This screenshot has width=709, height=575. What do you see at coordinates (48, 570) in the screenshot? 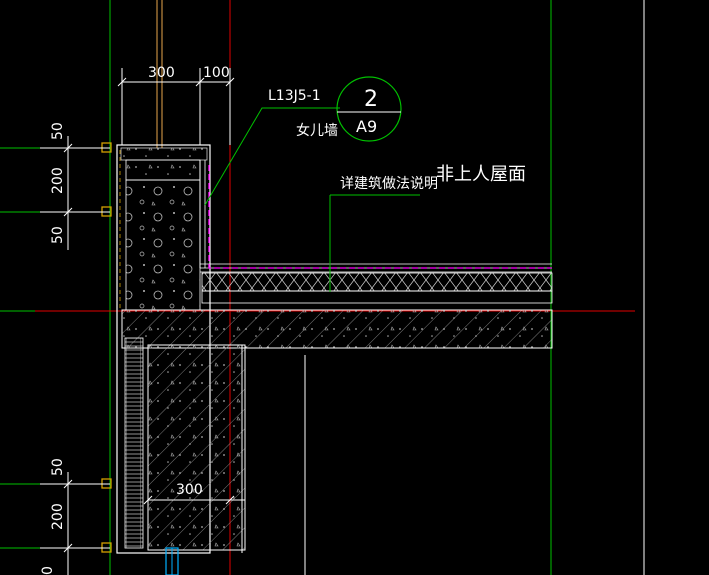
I see `dim-left-lower-3: 0` at bounding box center [48, 570].